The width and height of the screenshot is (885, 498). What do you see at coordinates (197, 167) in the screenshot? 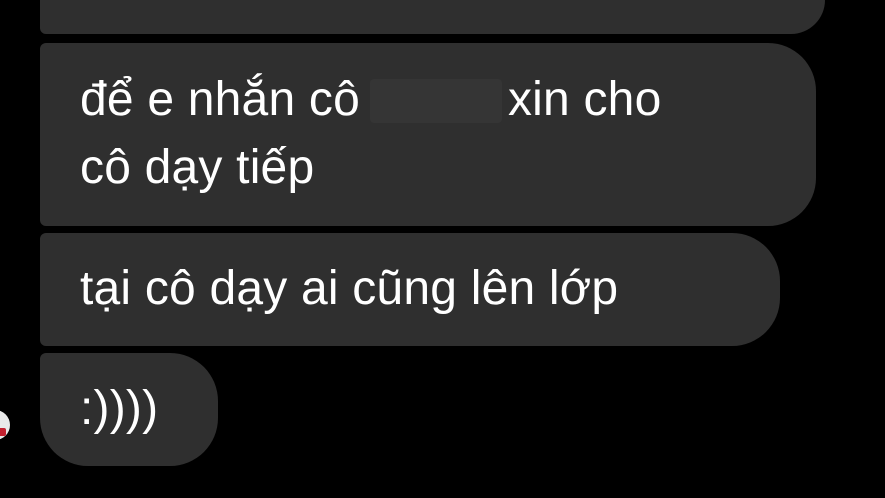
I see `message-line: cô dạy tiếp` at bounding box center [197, 167].